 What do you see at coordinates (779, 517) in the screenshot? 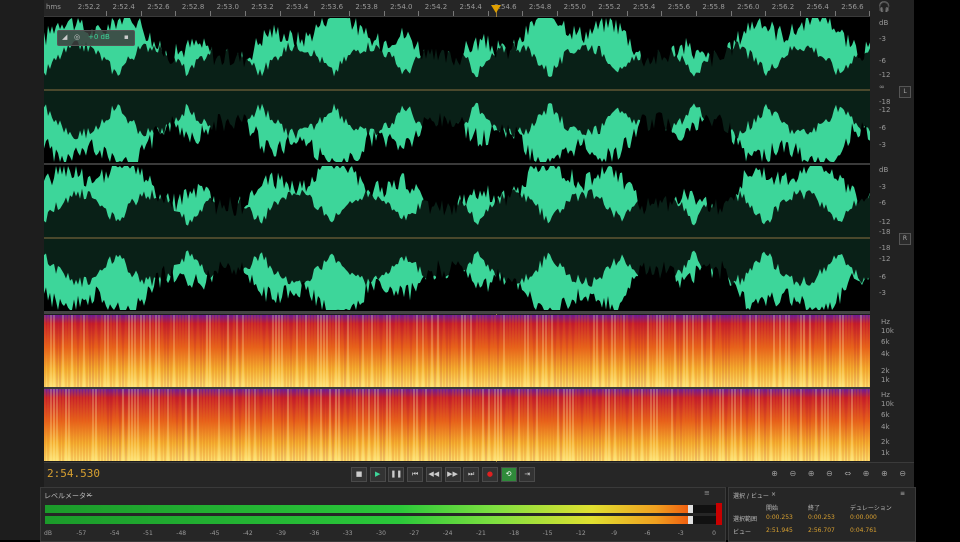
I see `selection-start-value: 0:00.253` at bounding box center [779, 517].